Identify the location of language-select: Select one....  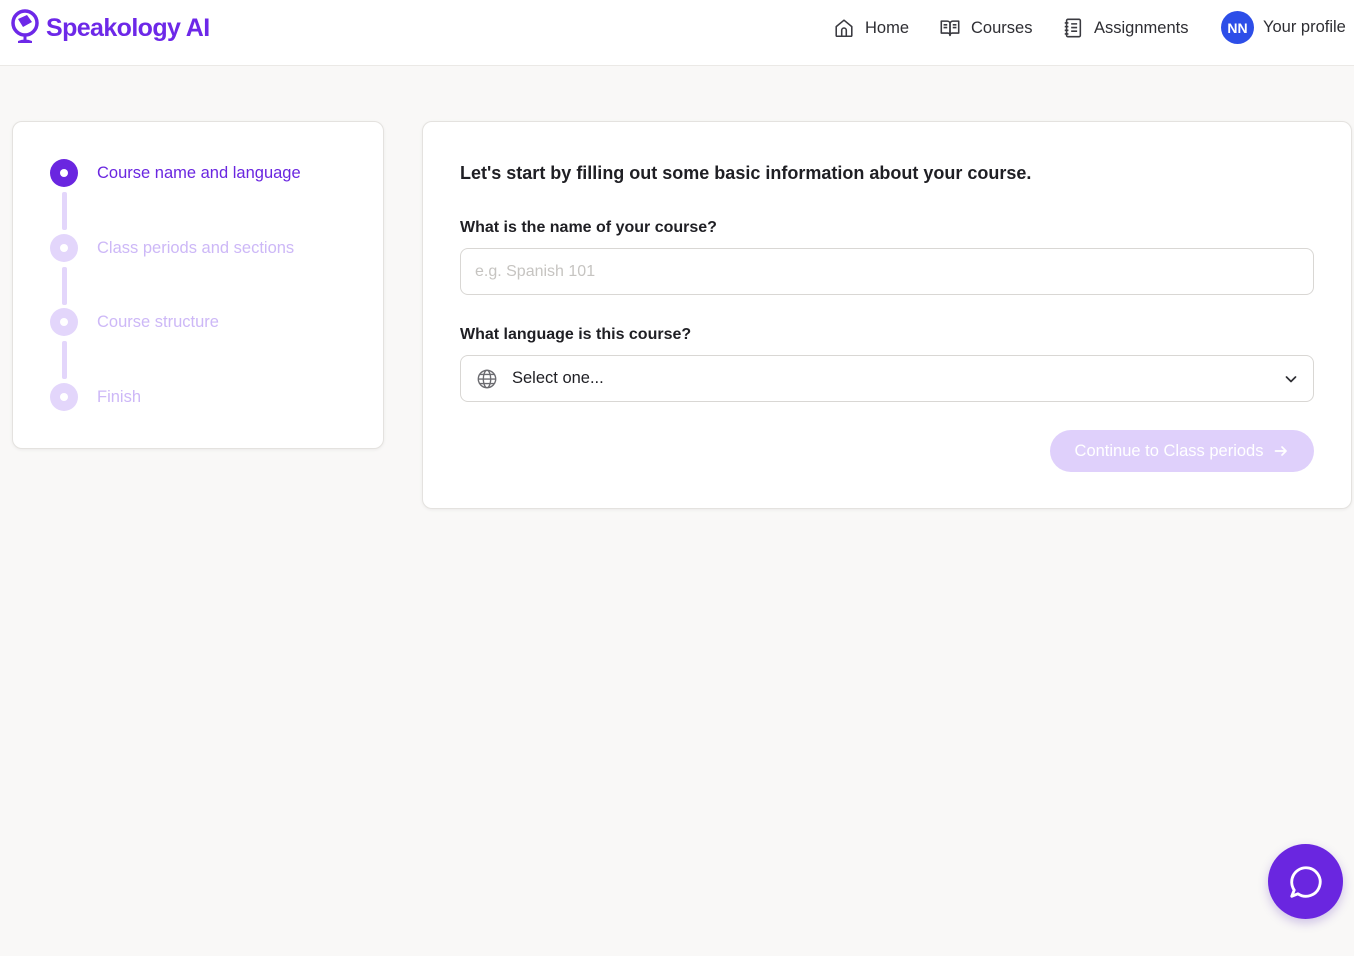
(887, 378).